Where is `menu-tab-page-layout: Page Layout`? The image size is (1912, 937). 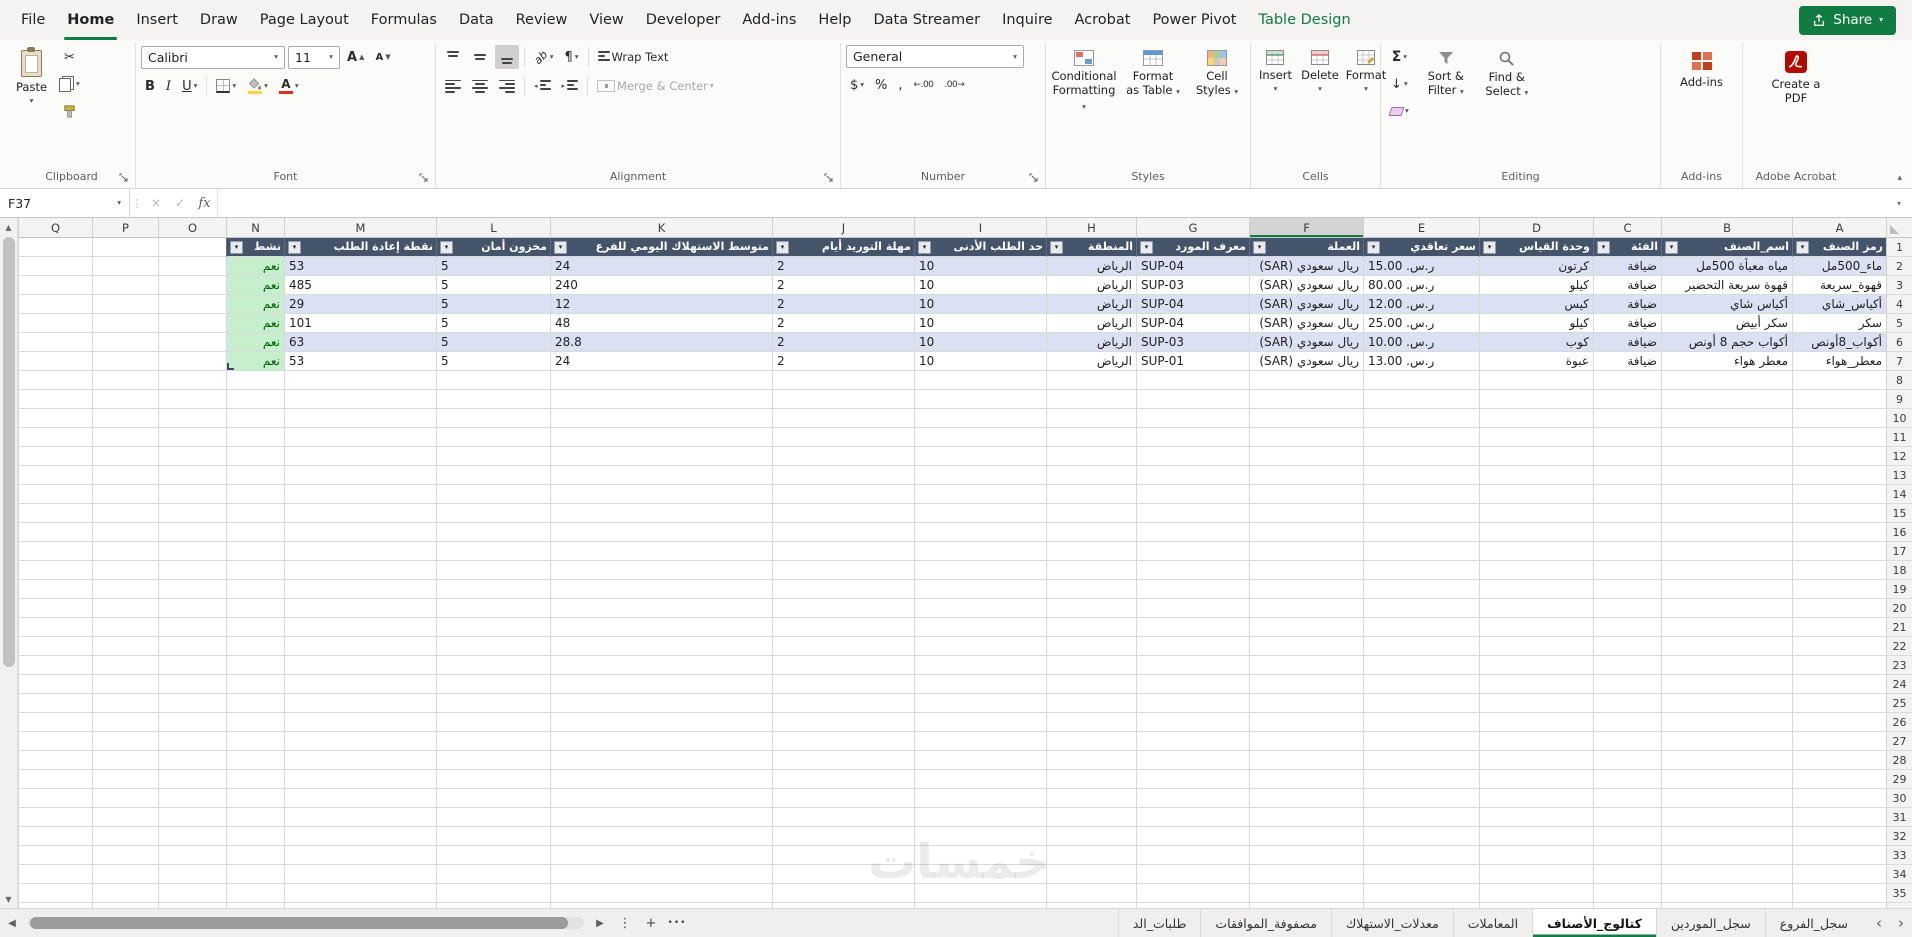
menu-tab-page-layout: Page Layout is located at coordinates (304, 20).